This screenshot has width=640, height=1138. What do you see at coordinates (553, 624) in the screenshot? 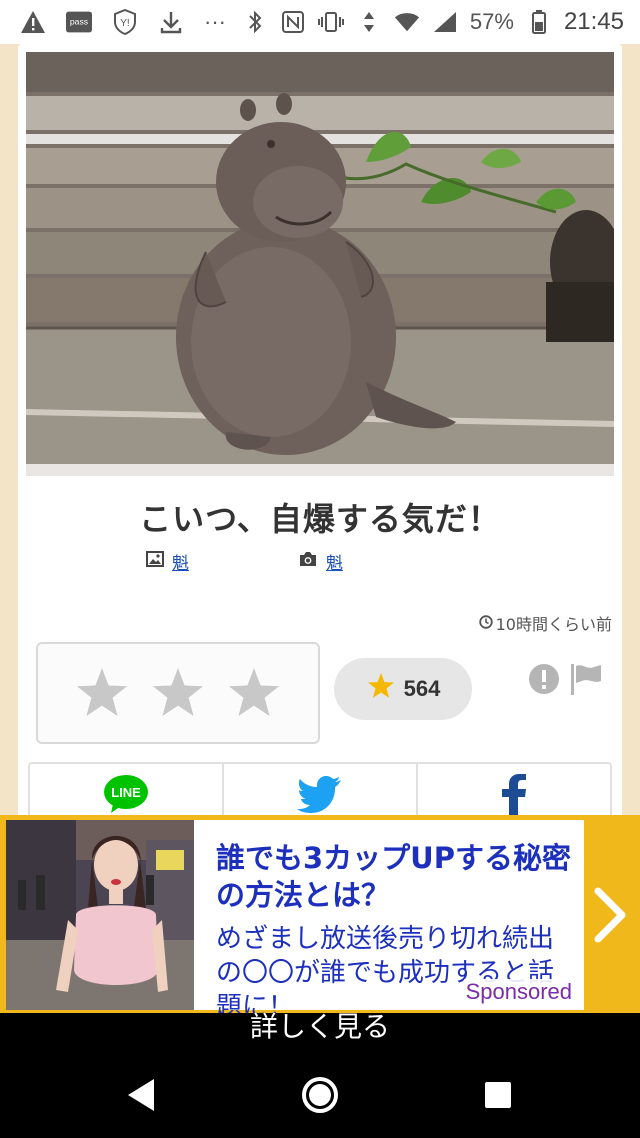
I see `timestamp-text: 10時間くらい前` at bounding box center [553, 624].